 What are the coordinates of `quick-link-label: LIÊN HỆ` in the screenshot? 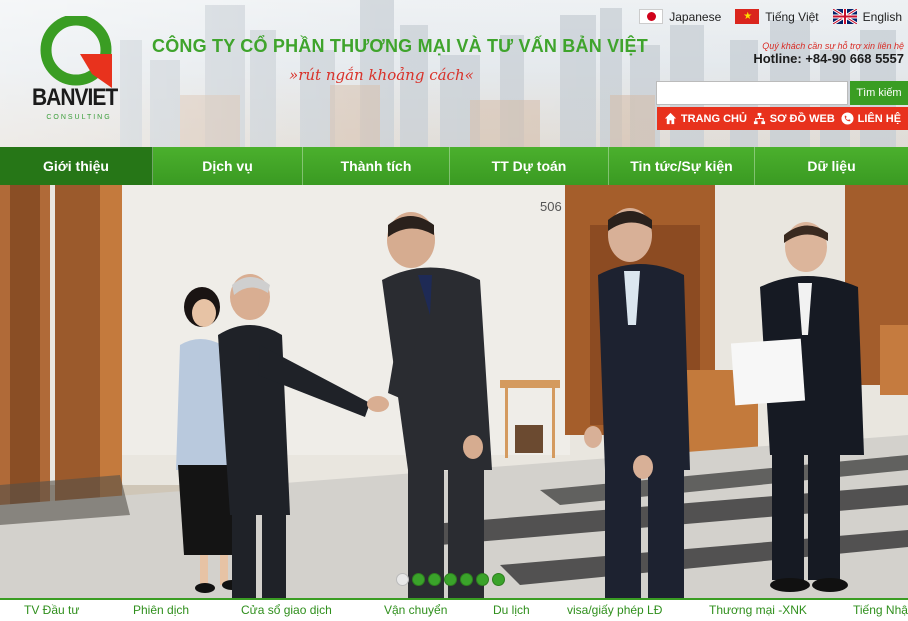 It's located at (879, 118).